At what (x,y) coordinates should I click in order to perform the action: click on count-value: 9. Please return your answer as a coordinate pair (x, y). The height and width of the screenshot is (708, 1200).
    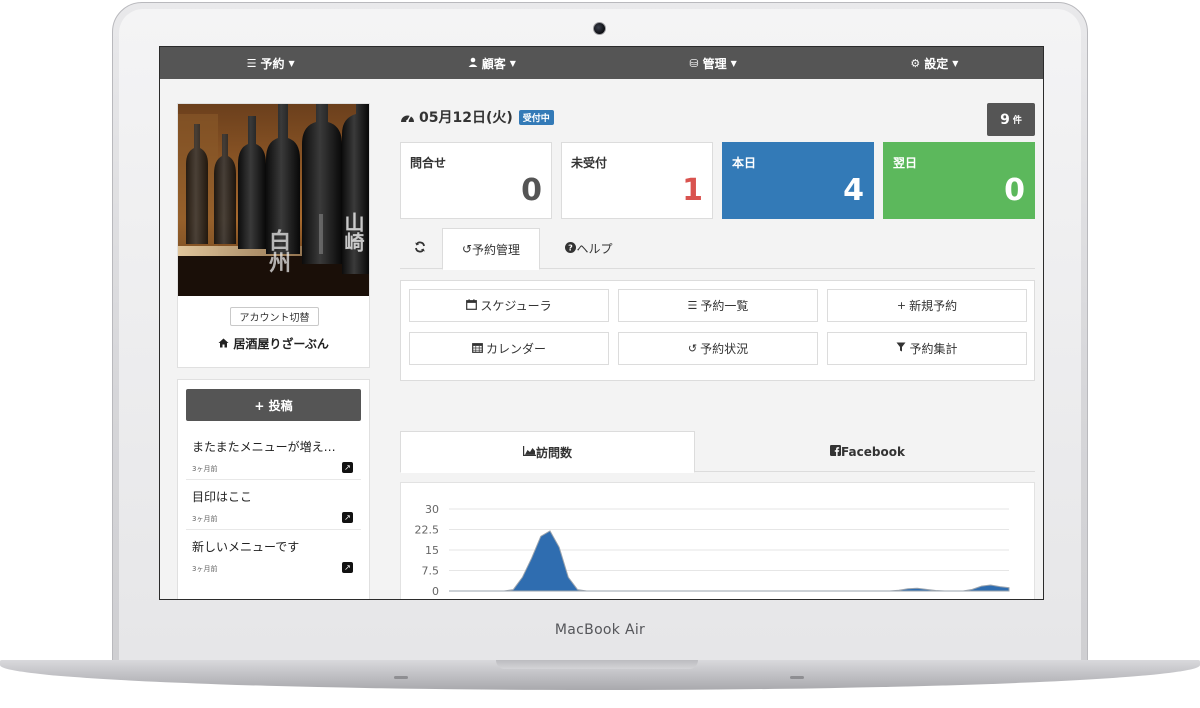
    Looking at the image, I should click on (1005, 119).